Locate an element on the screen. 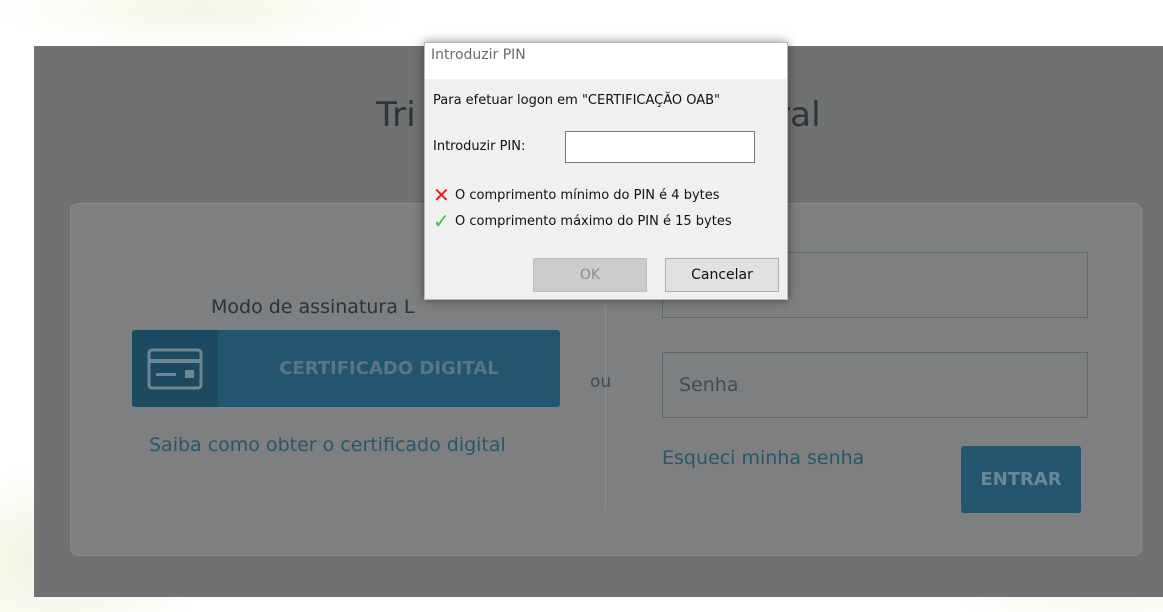 The width and height of the screenshot is (1163, 612). pin-input is located at coordinates (660, 147).